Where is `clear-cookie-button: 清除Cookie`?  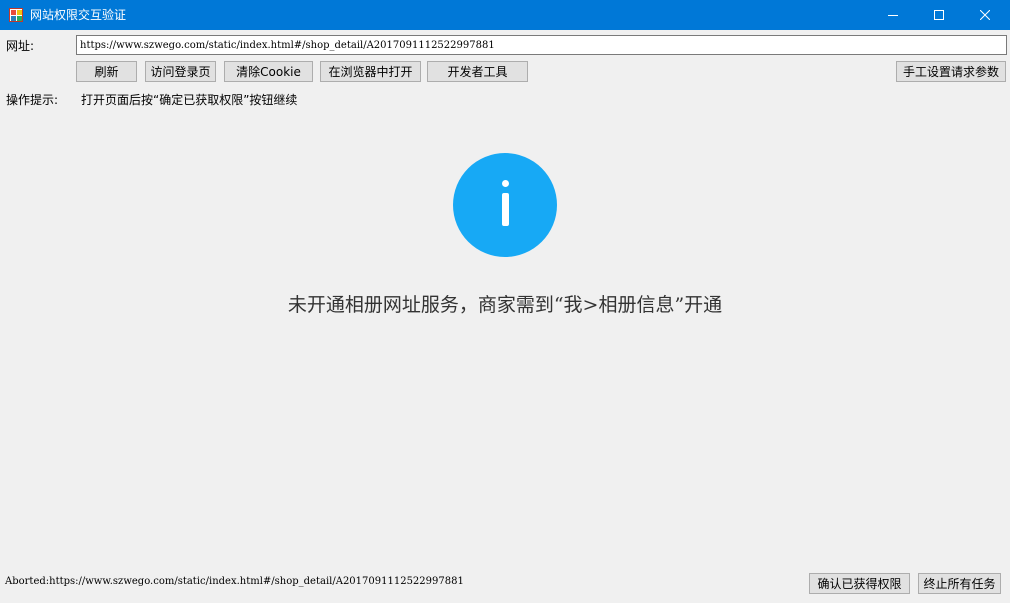 clear-cookie-button: 清除Cookie is located at coordinates (268, 71).